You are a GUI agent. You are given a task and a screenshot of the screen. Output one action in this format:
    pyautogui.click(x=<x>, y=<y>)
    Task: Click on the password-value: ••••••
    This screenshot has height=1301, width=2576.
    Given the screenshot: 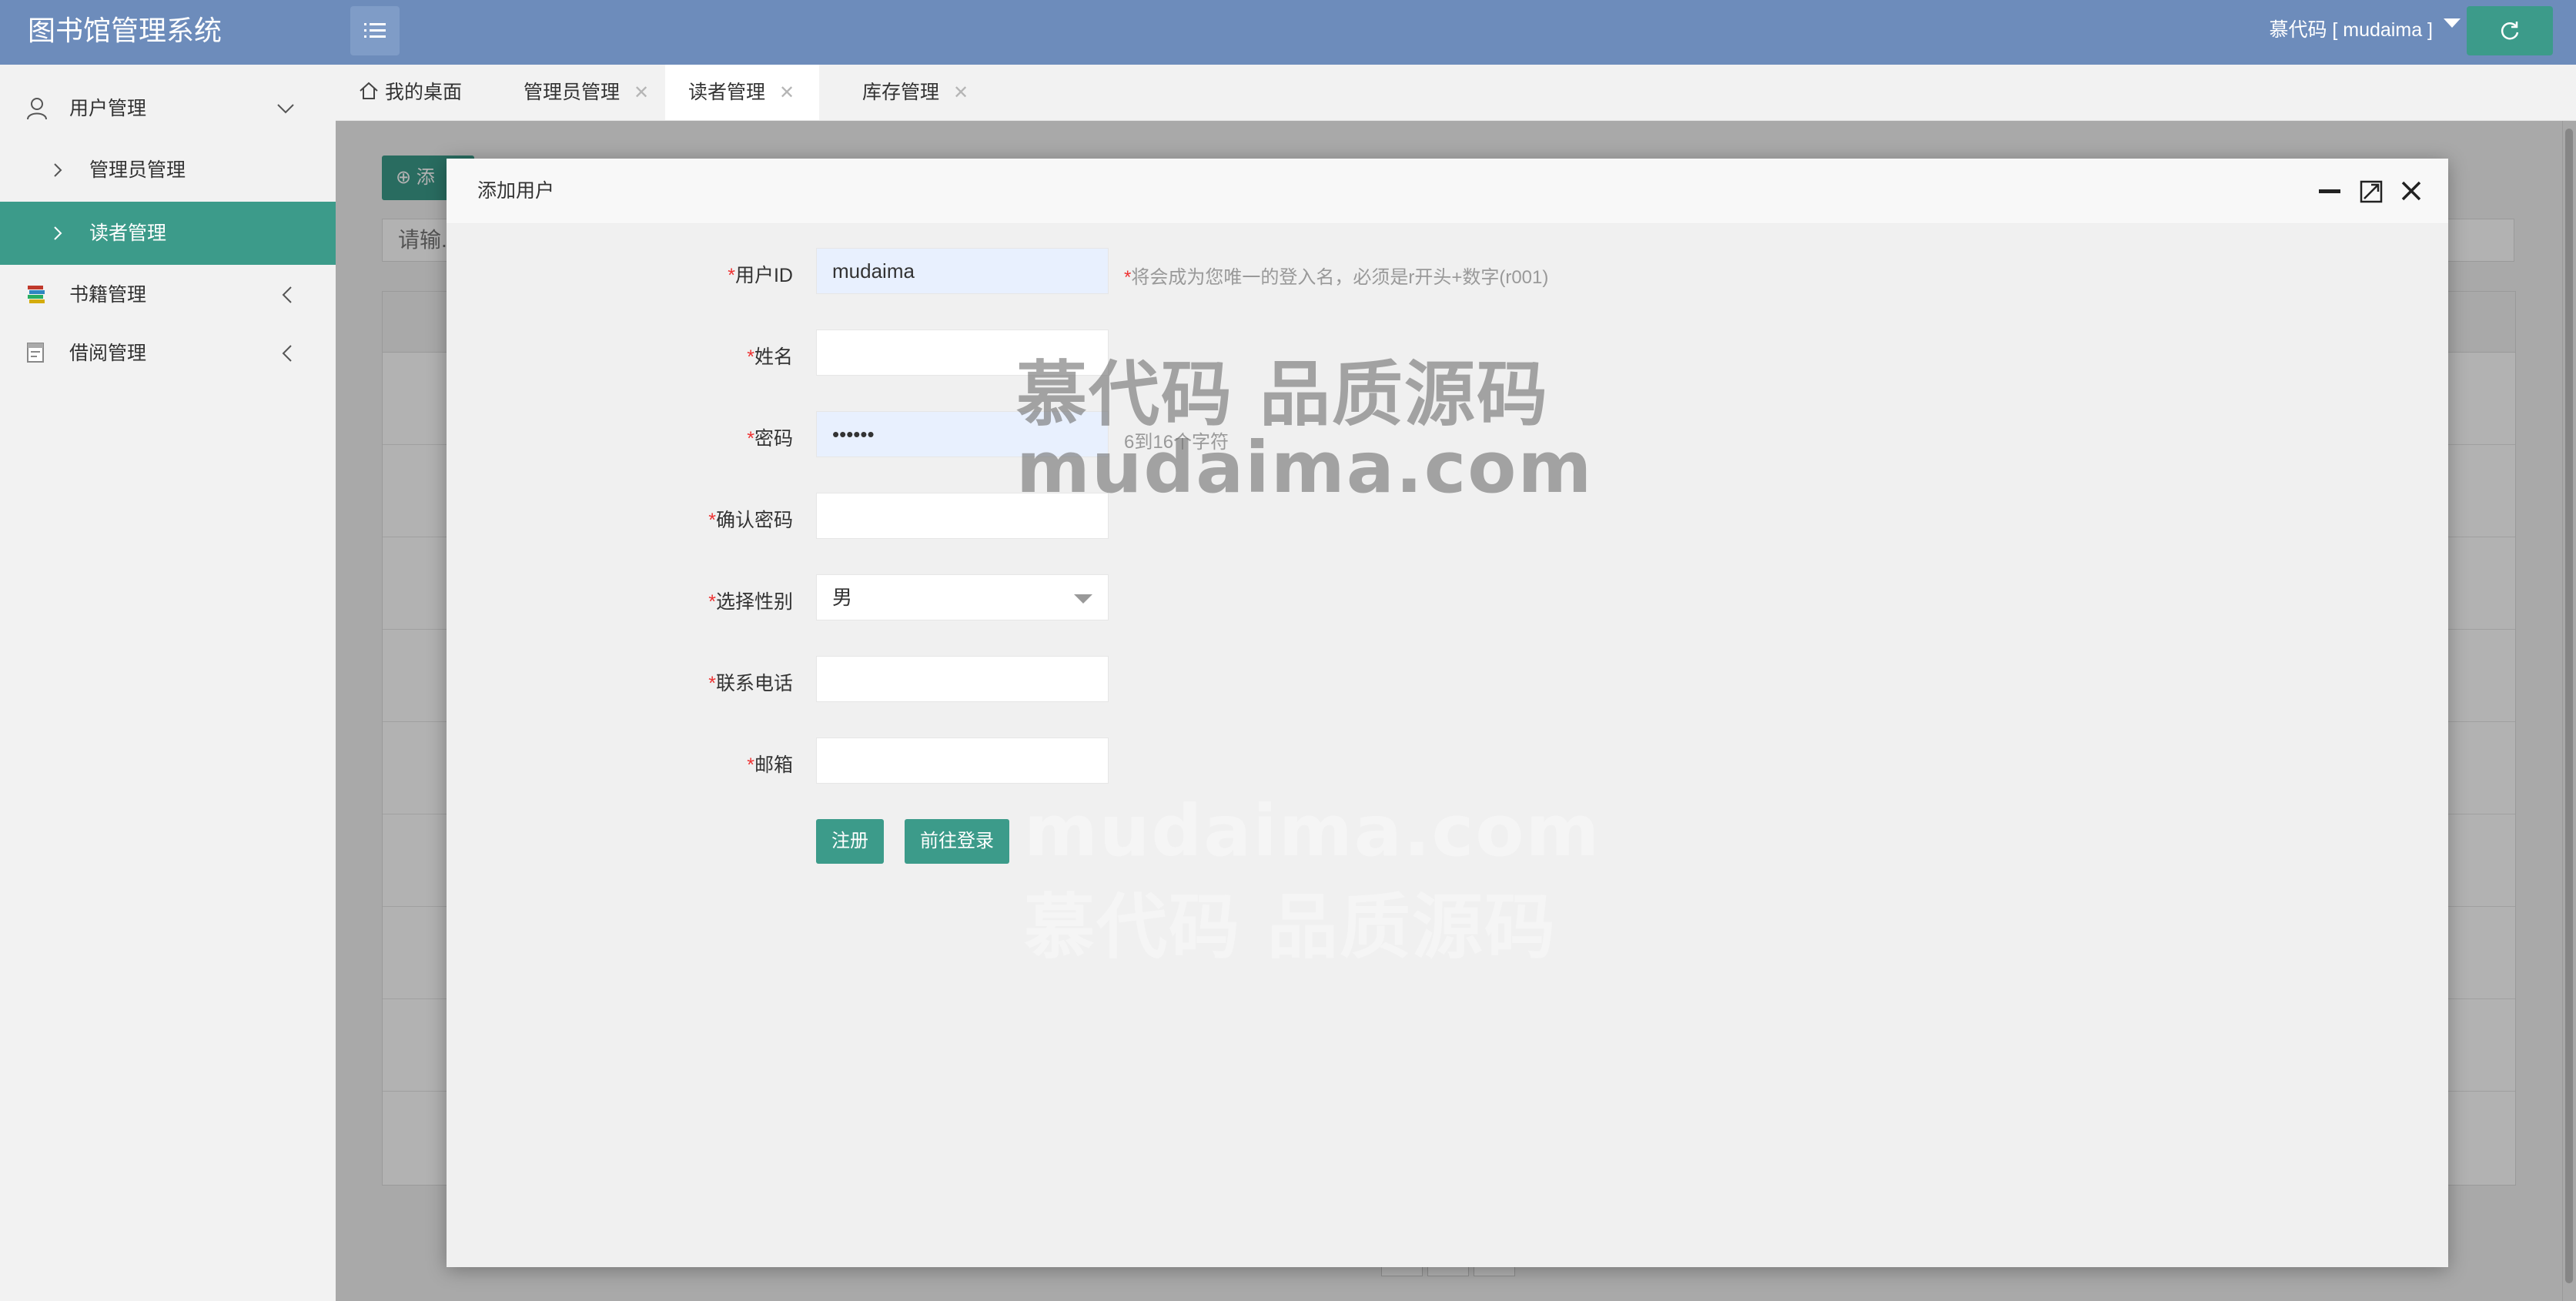 What is the action you would take?
    pyautogui.click(x=854, y=434)
    